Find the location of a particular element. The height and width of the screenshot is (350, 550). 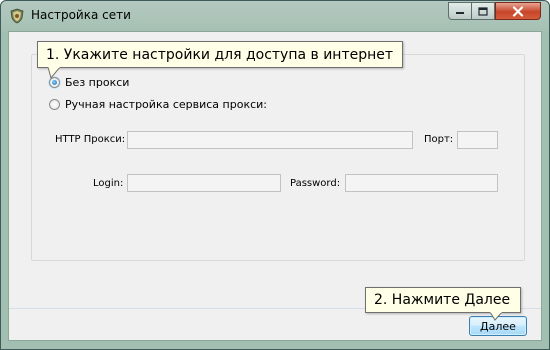

port-input is located at coordinates (477, 140).